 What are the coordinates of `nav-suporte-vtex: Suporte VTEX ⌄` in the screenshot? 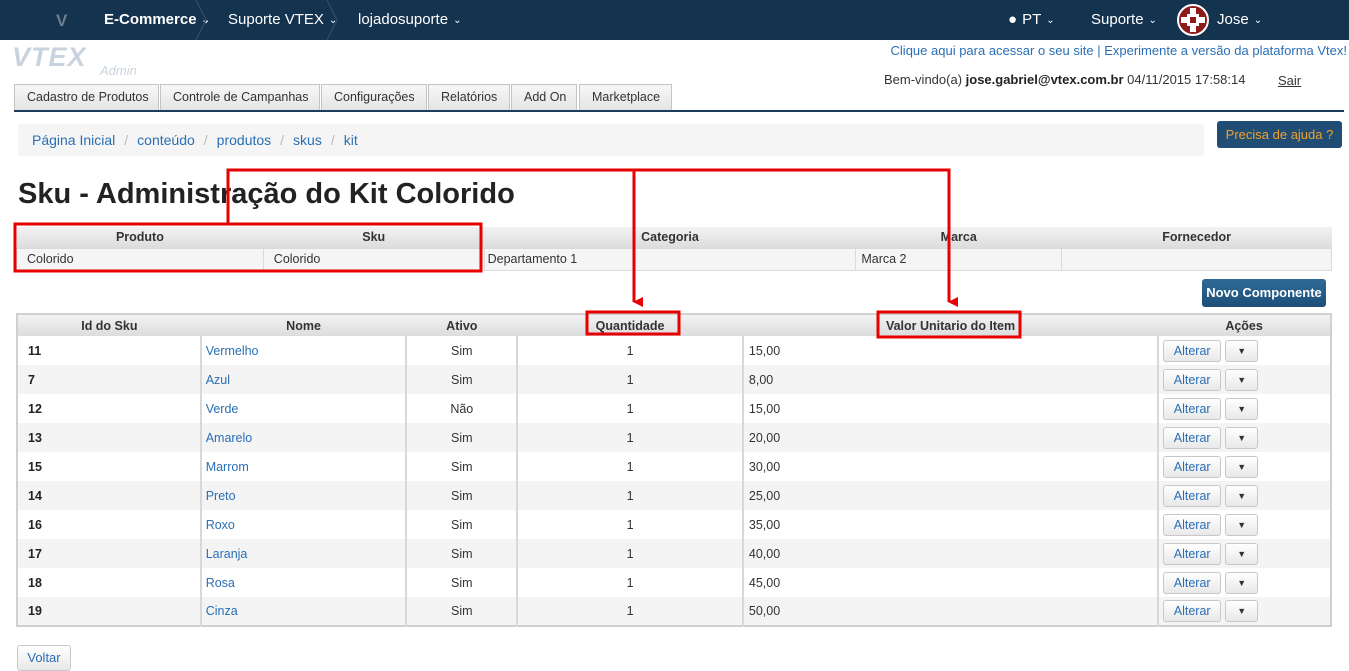 It's located at (282, 20).